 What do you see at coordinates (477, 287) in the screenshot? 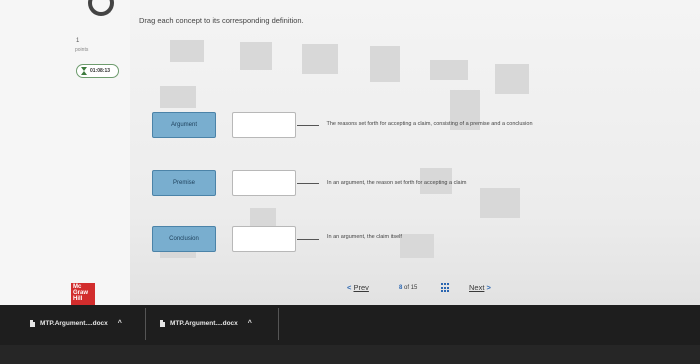
I see `next-label: Next` at bounding box center [477, 287].